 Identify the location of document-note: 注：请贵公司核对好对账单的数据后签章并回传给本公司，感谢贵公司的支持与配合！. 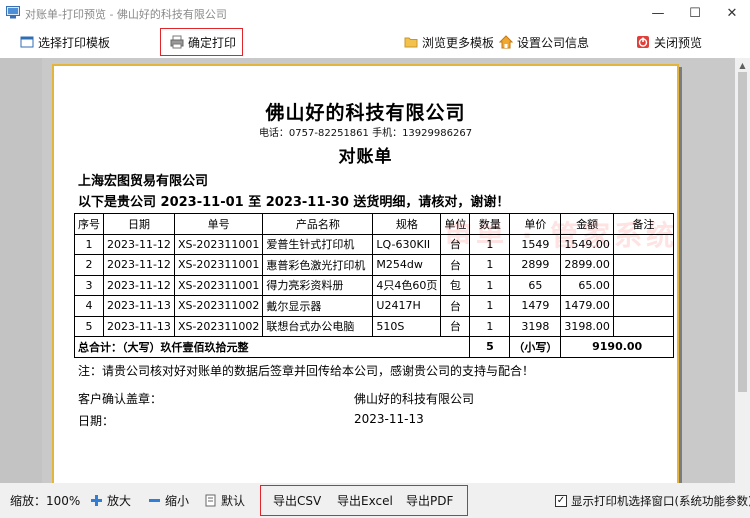
(306, 371).